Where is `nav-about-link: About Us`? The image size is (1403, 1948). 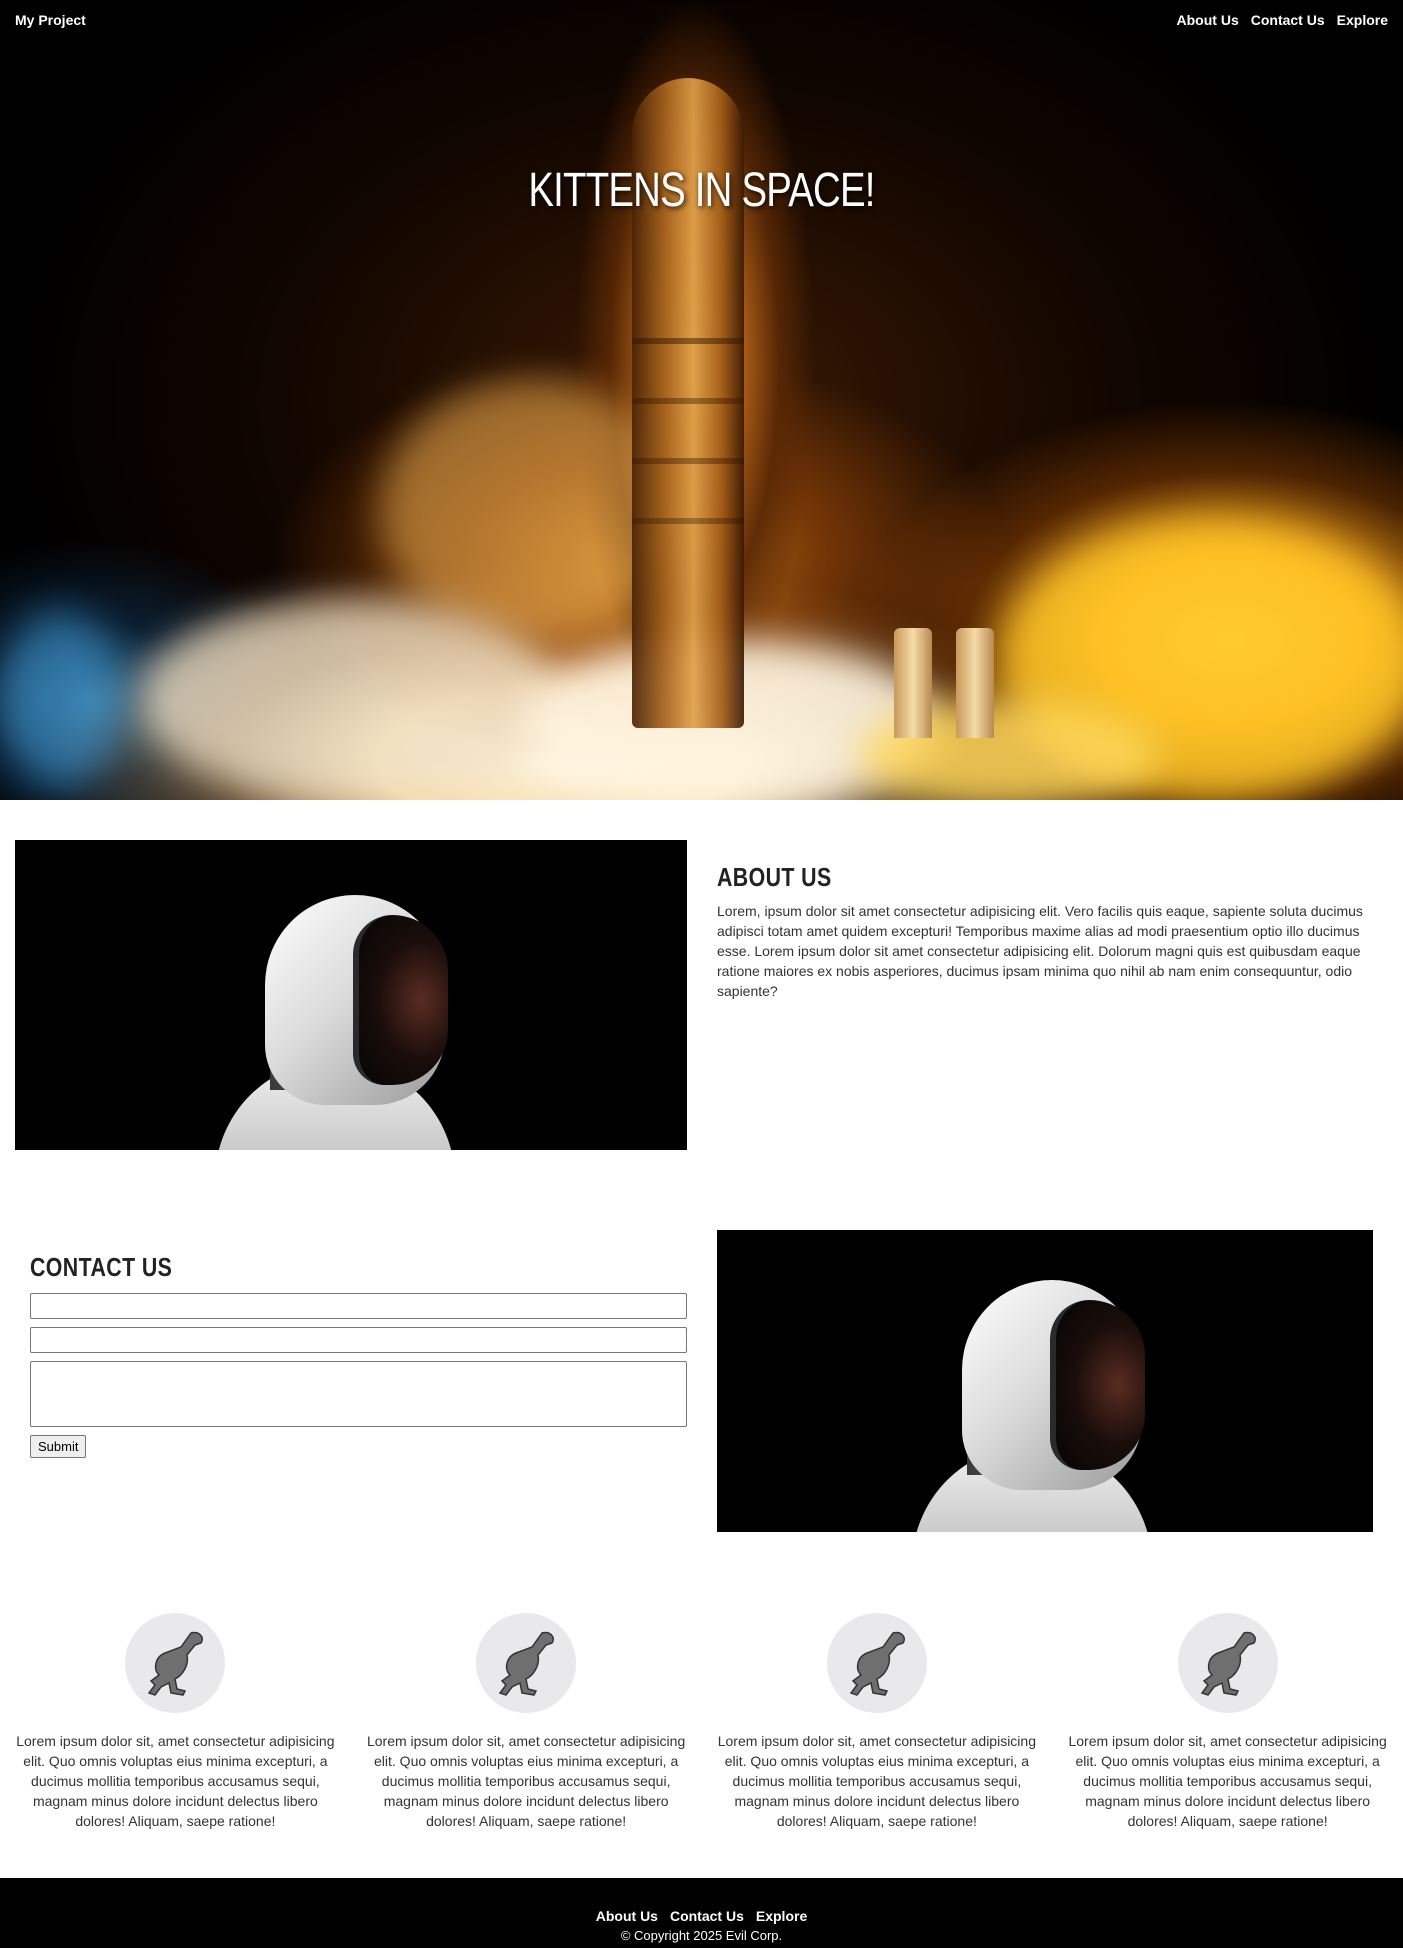 nav-about-link: About Us is located at coordinates (1208, 20).